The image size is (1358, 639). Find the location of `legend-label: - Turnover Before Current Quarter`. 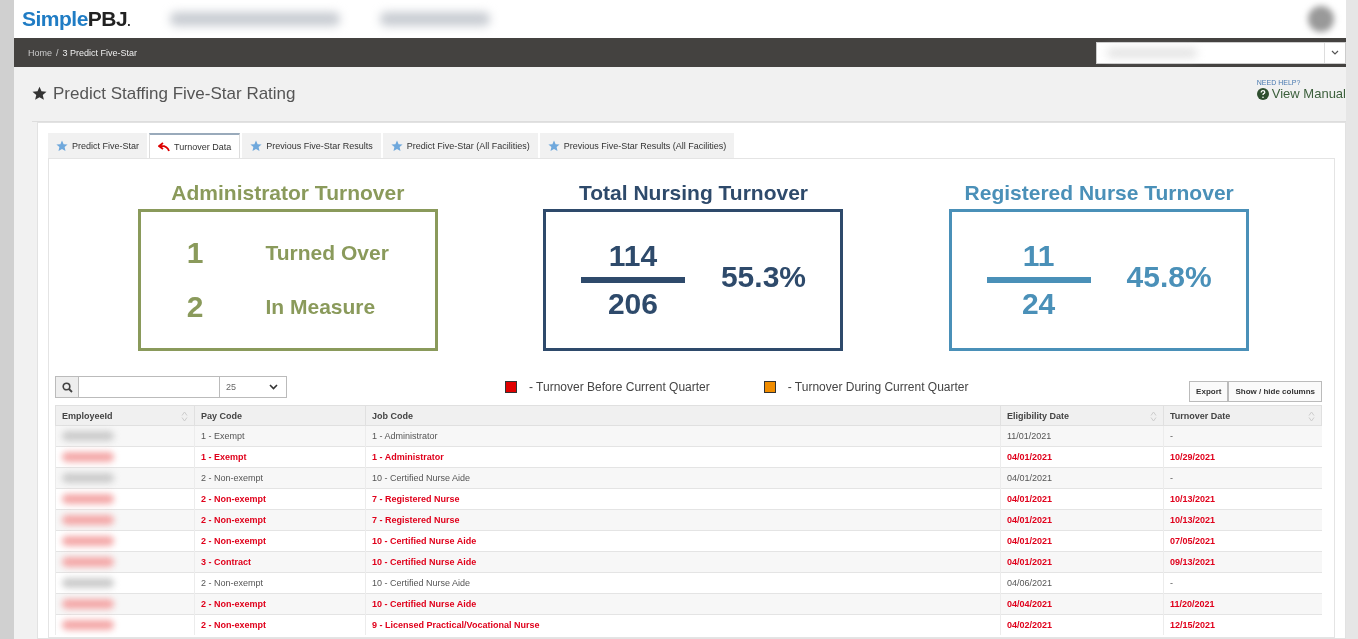

legend-label: - Turnover Before Current Quarter is located at coordinates (619, 387).